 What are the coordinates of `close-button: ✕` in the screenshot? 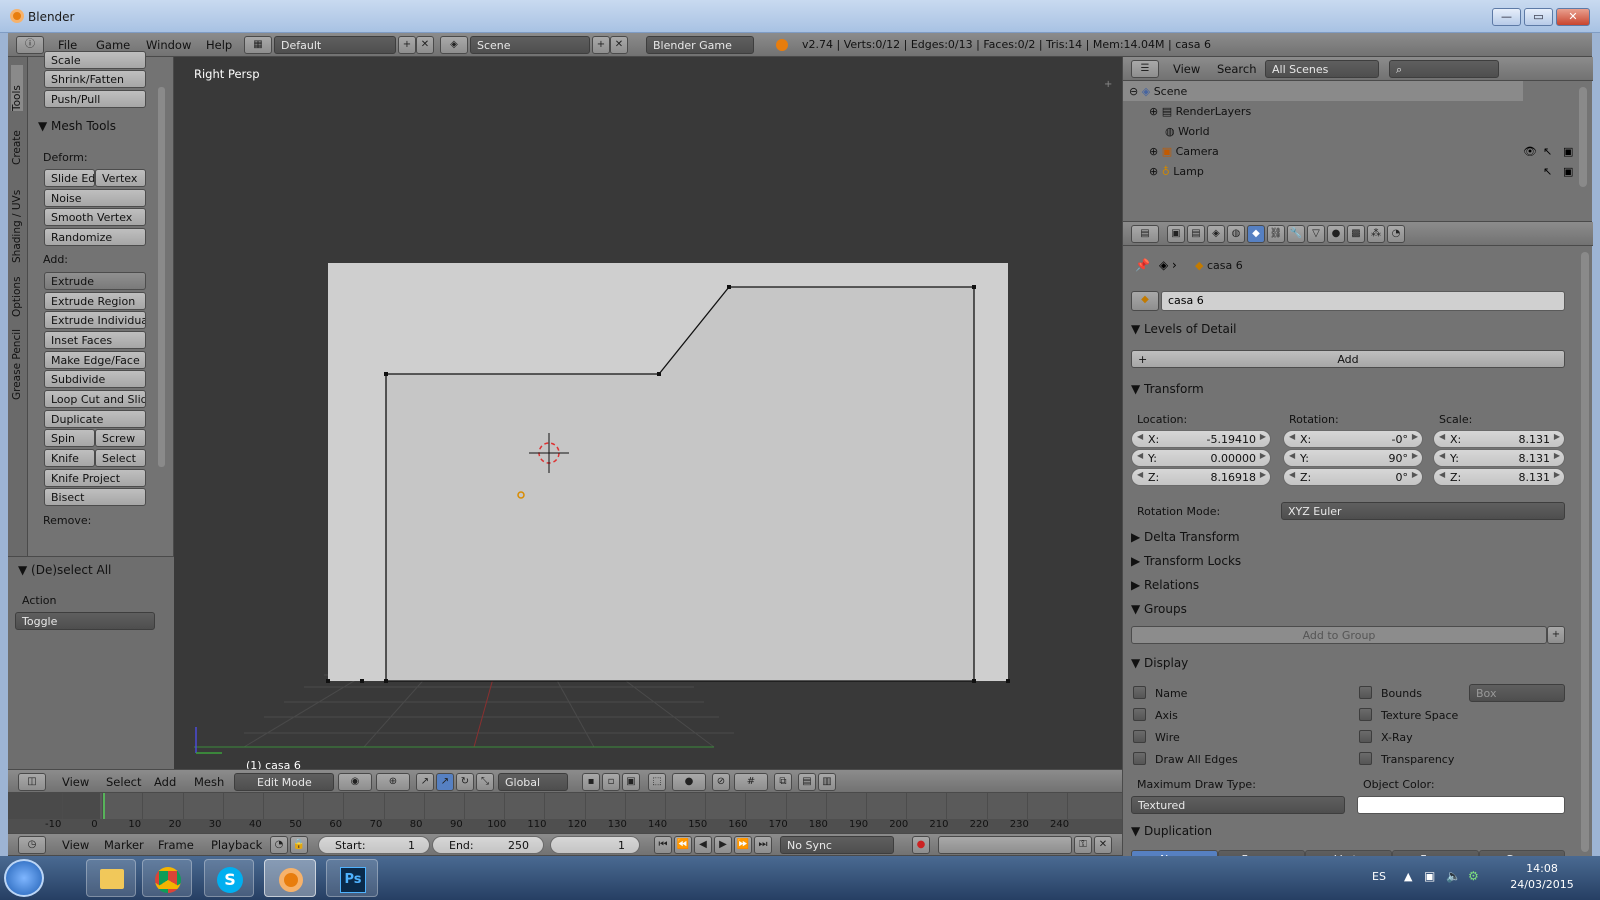 It's located at (1573, 17).